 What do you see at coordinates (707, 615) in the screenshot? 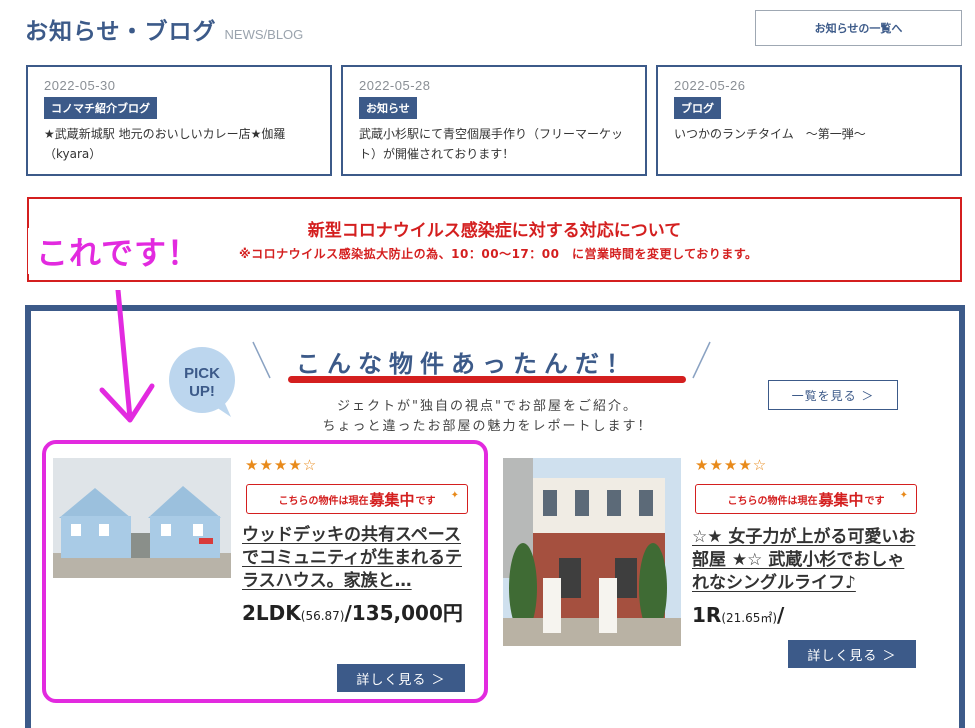
I see `property-layout: 1R` at bounding box center [707, 615].